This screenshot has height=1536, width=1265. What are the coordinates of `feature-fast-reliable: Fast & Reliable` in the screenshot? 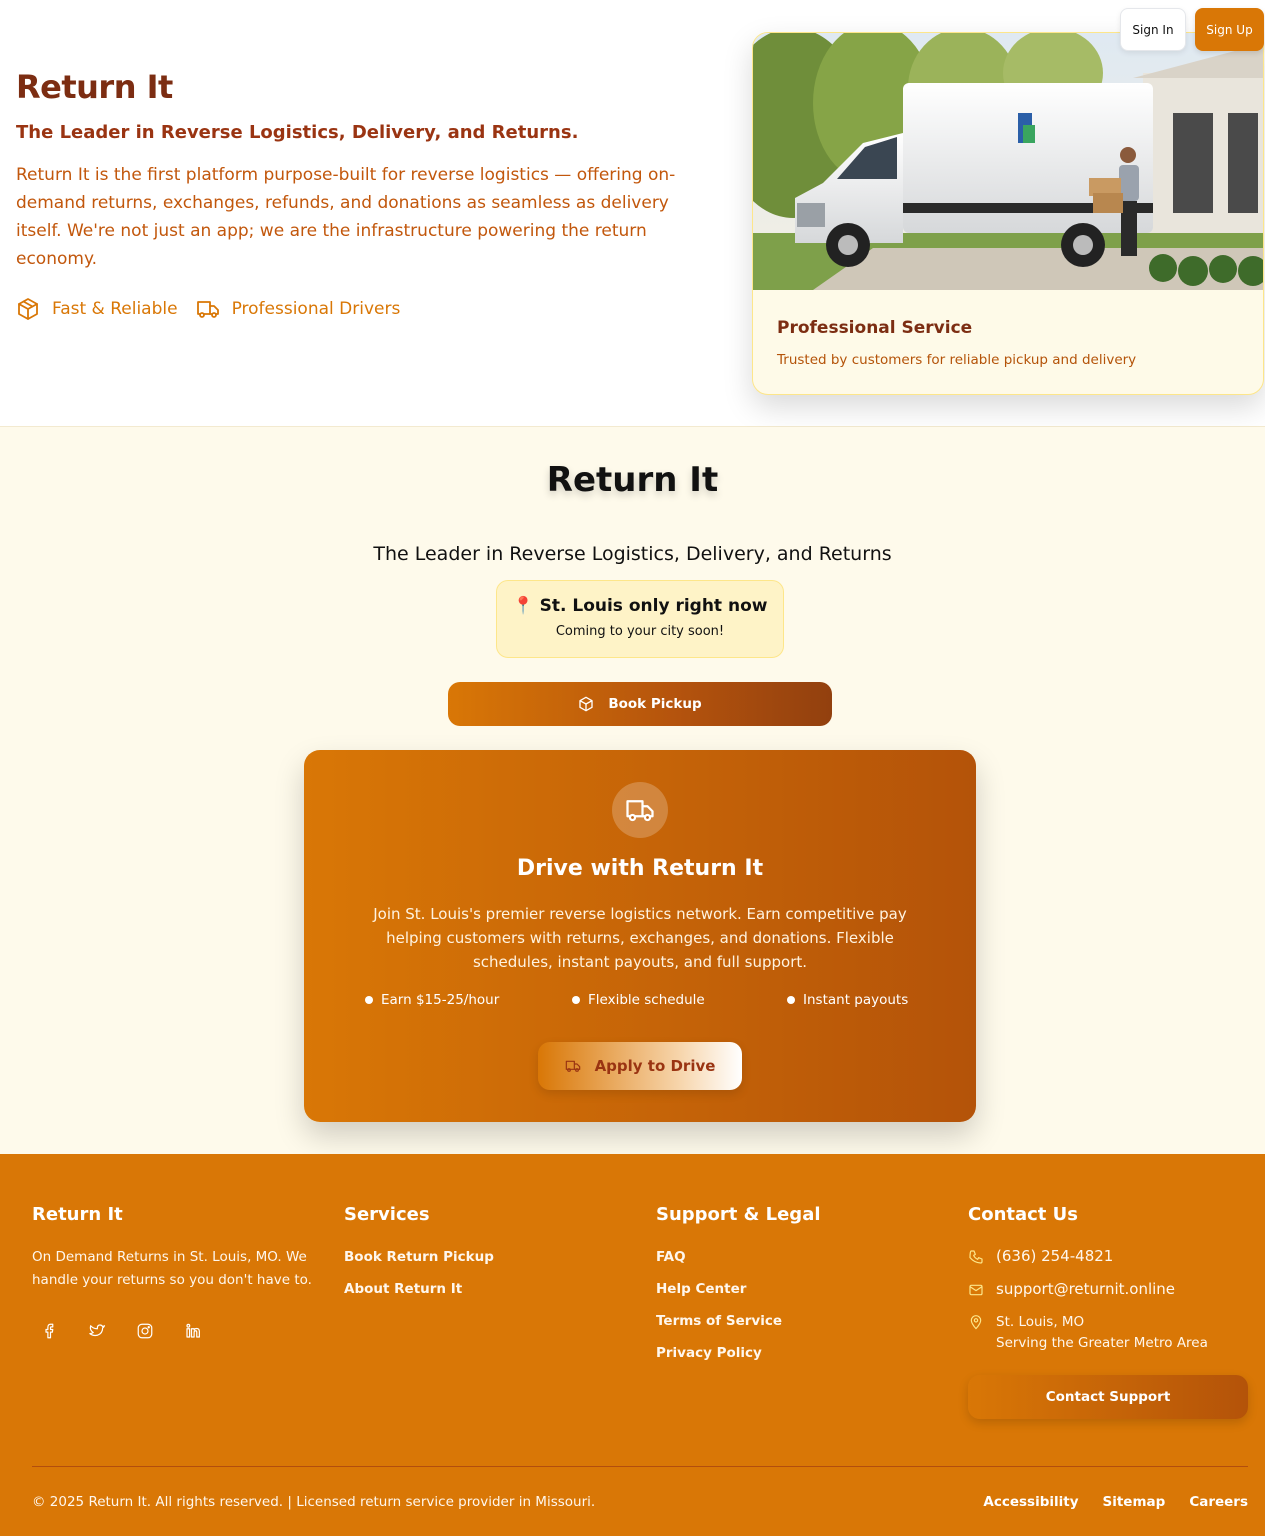 It's located at (97, 309).